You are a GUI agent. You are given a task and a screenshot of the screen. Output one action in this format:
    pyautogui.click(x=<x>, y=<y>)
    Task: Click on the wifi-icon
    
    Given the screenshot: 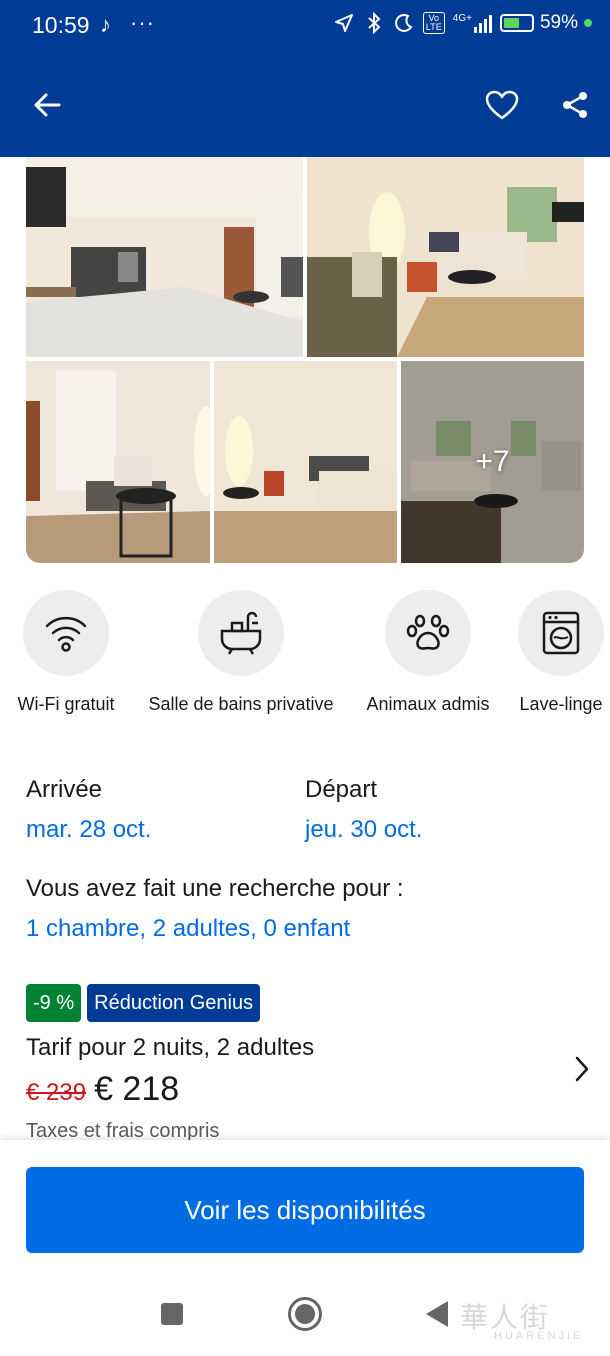 What is the action you would take?
    pyautogui.click(x=66, y=634)
    